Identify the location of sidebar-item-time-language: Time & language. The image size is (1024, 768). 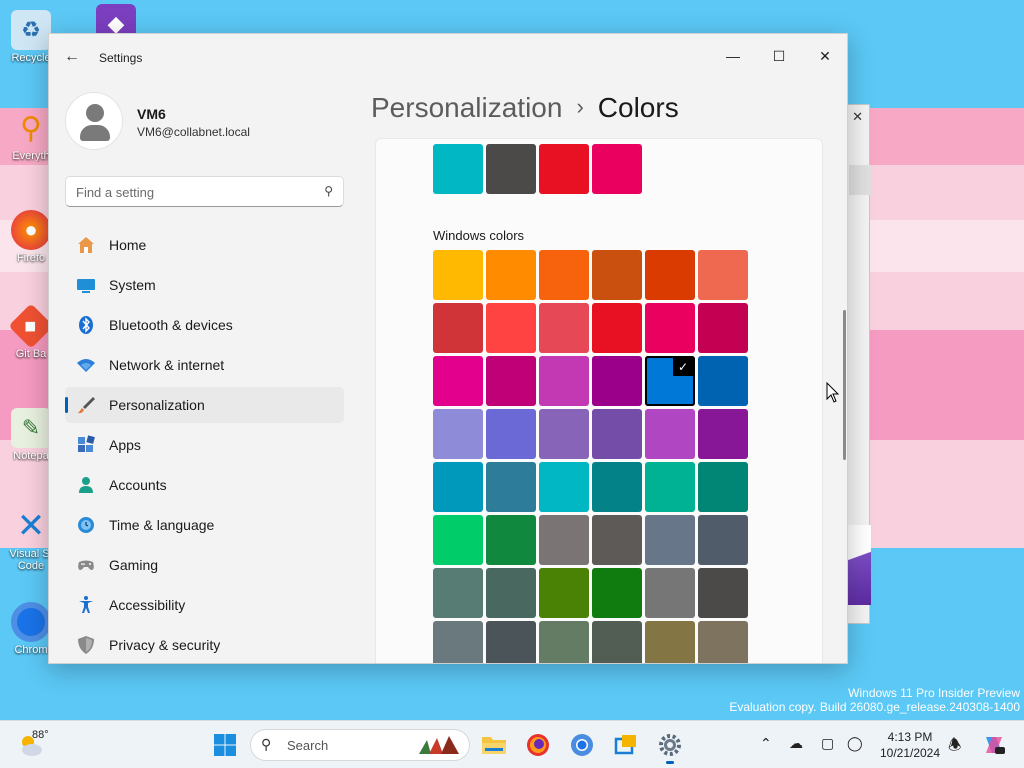
(204, 525).